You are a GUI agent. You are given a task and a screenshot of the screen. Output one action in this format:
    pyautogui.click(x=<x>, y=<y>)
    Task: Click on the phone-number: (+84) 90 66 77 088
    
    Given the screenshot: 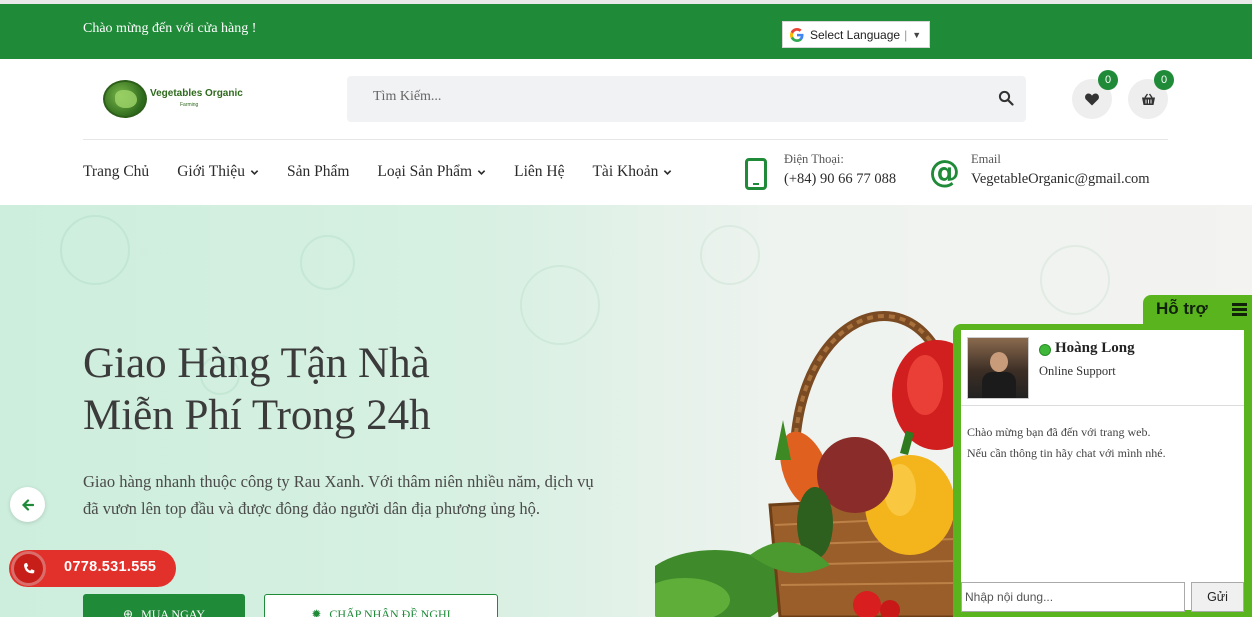 What is the action you would take?
    pyautogui.click(x=840, y=179)
    